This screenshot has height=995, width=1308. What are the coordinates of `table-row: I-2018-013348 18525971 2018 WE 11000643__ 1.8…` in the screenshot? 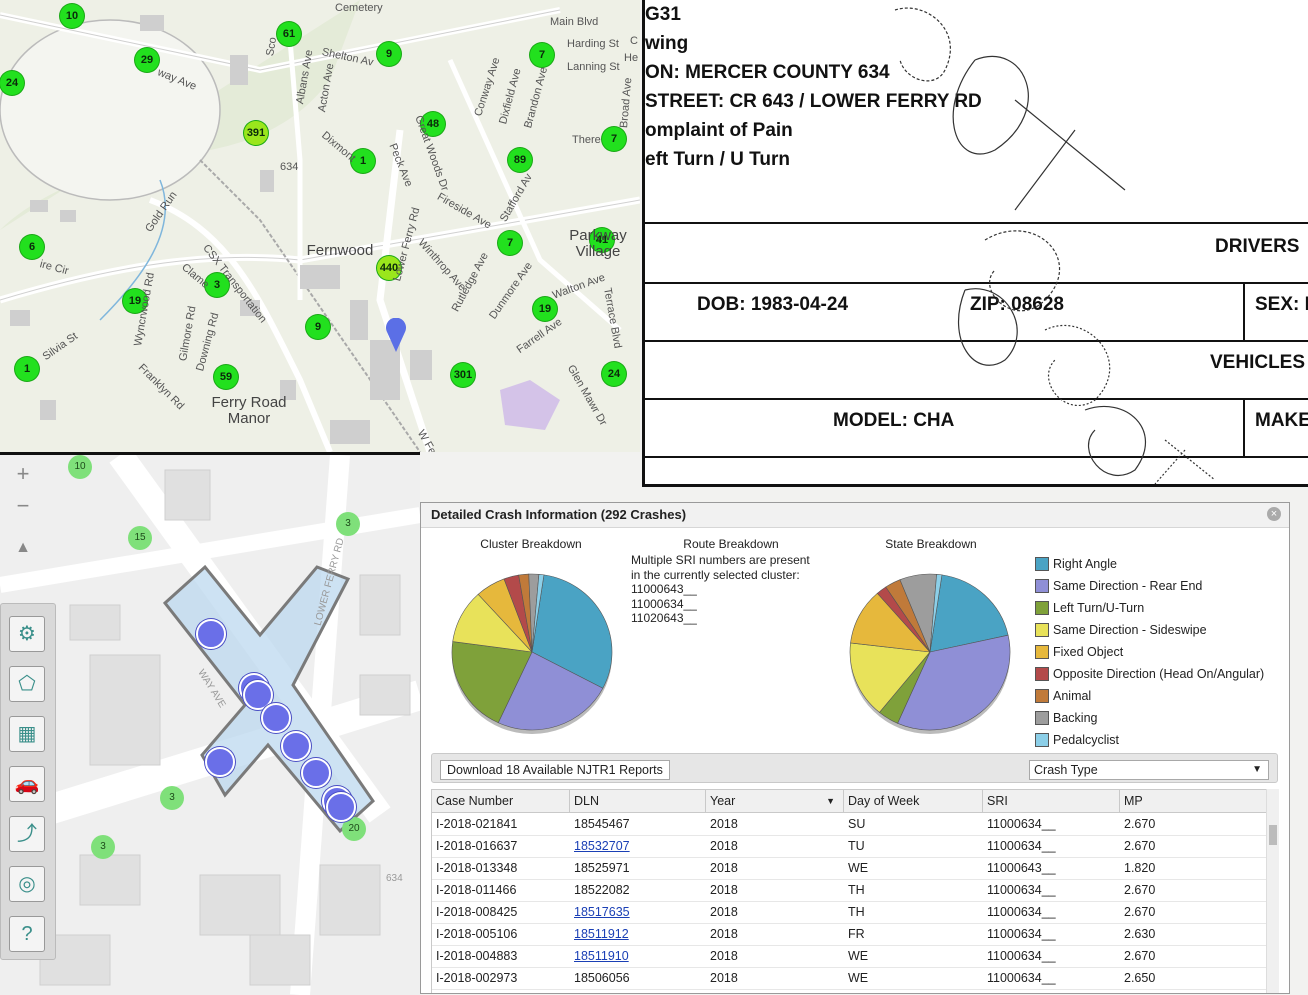 It's located at (849, 868).